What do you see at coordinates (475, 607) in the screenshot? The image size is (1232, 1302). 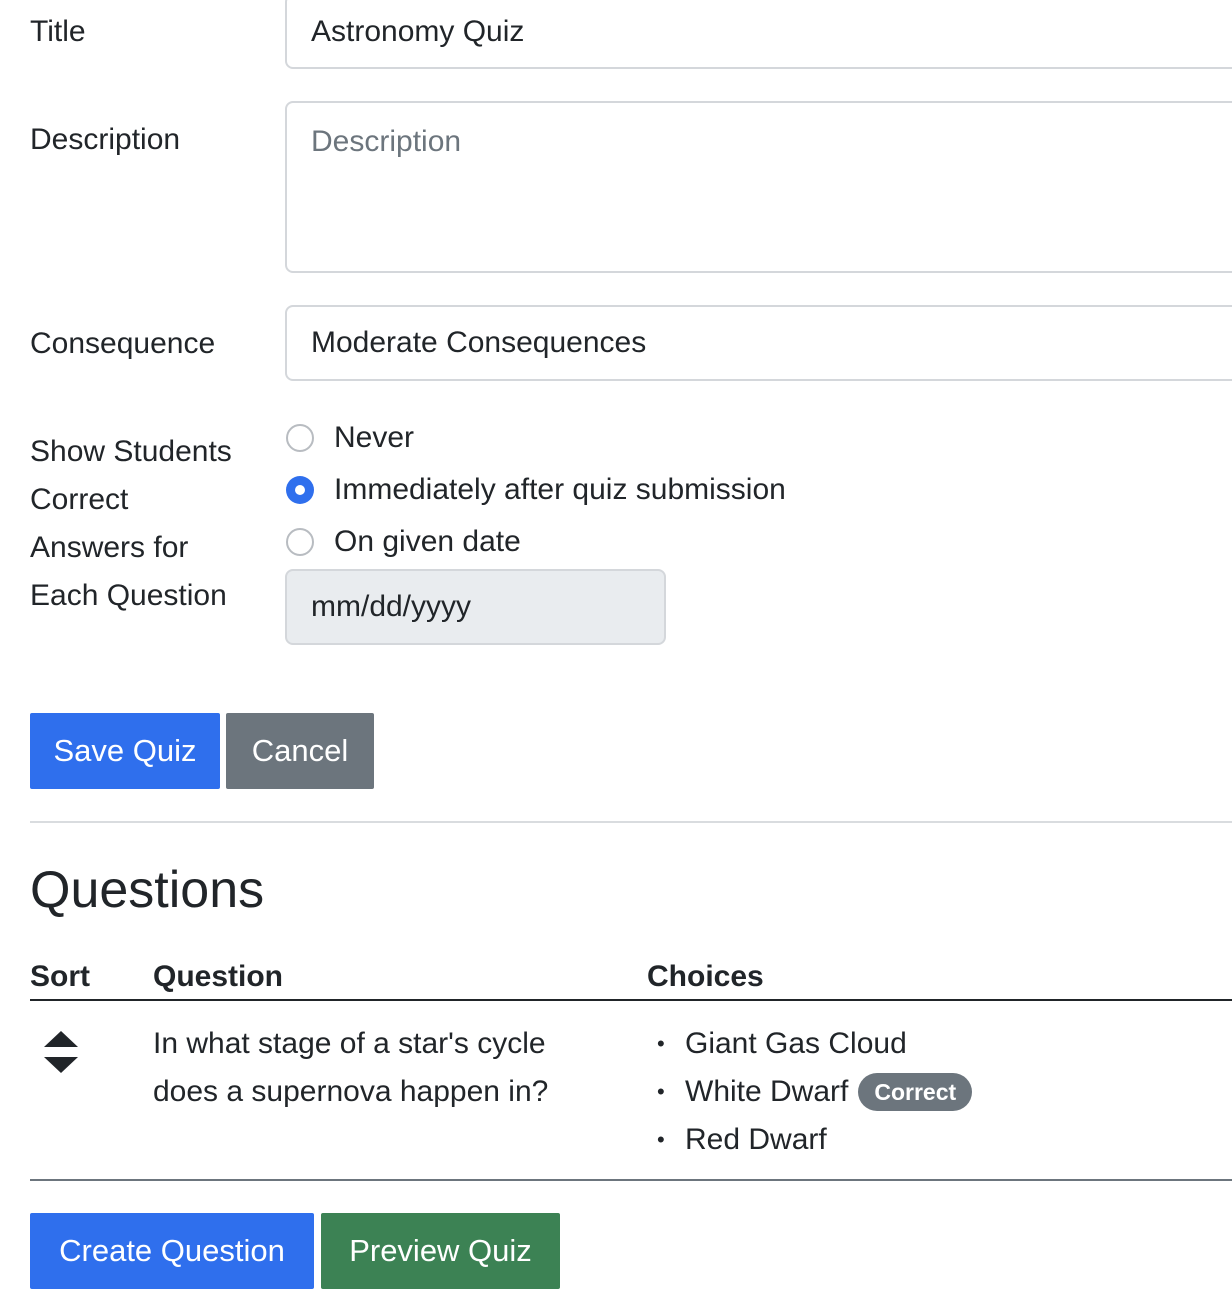 I see `date-input: mm/dd/yyyy` at bounding box center [475, 607].